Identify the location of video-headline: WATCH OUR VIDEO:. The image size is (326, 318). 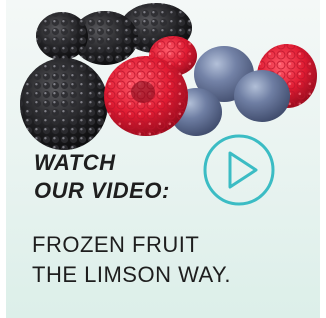
(102, 177).